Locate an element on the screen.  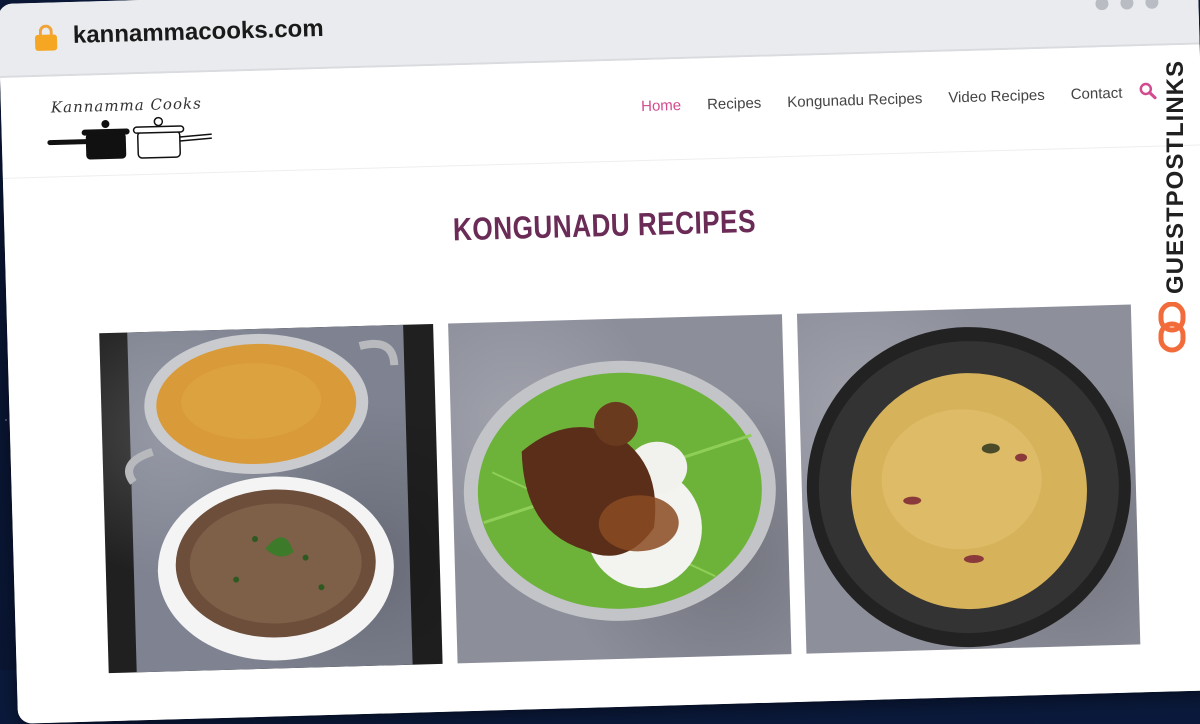
nav-item-kongunadu-recipes: Kongunadu Recipes is located at coordinates (855, 100).